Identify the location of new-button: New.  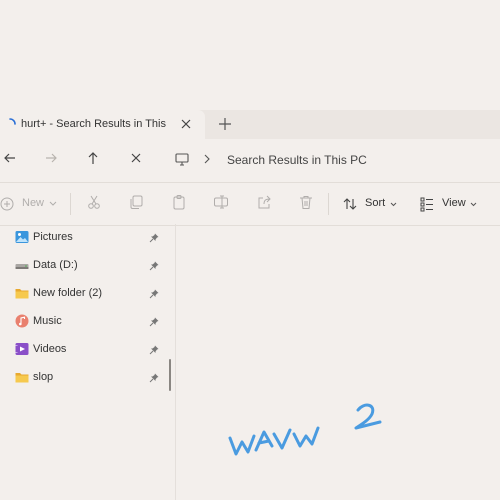
(35, 204).